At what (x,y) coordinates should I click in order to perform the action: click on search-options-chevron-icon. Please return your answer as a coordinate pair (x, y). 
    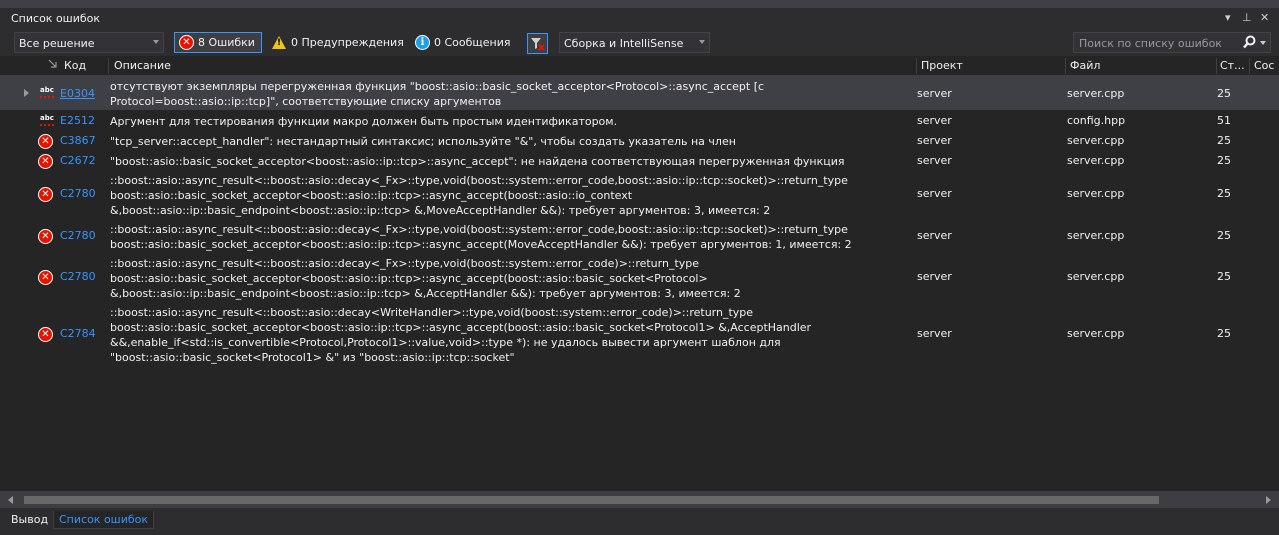
    Looking at the image, I should click on (1263, 43).